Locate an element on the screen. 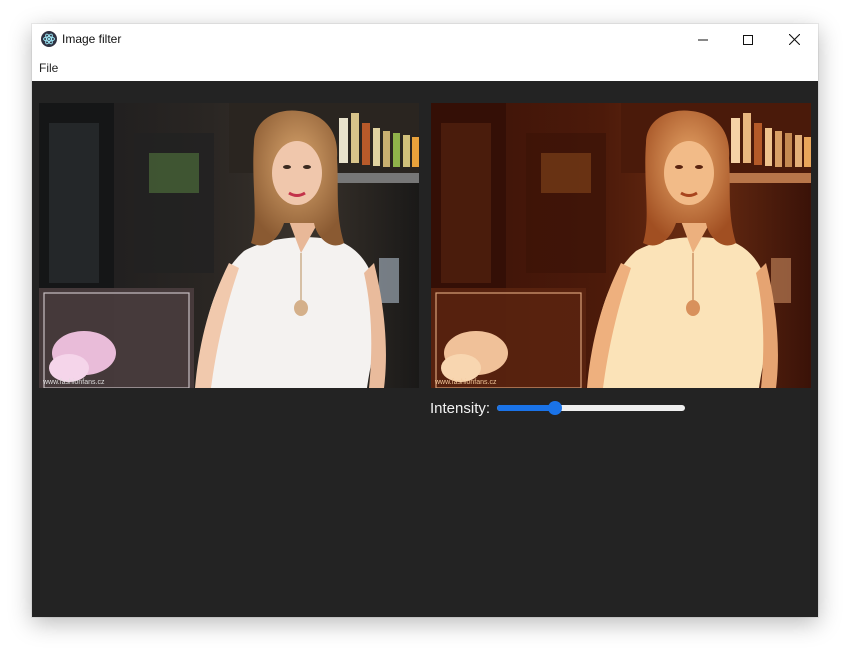 The image size is (850, 650). window-title: Image filter is located at coordinates (92, 39).